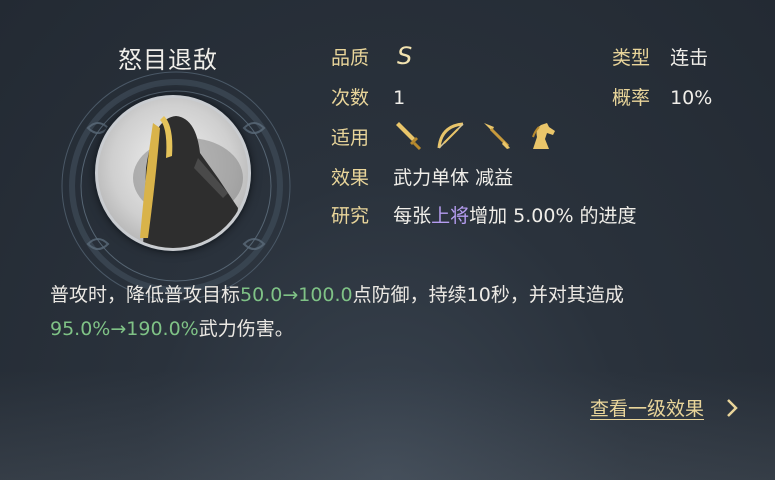 The width and height of the screenshot is (775, 480). What do you see at coordinates (553, 216) in the screenshot?
I see `research-suffix: 增加 5.00% 的进度` at bounding box center [553, 216].